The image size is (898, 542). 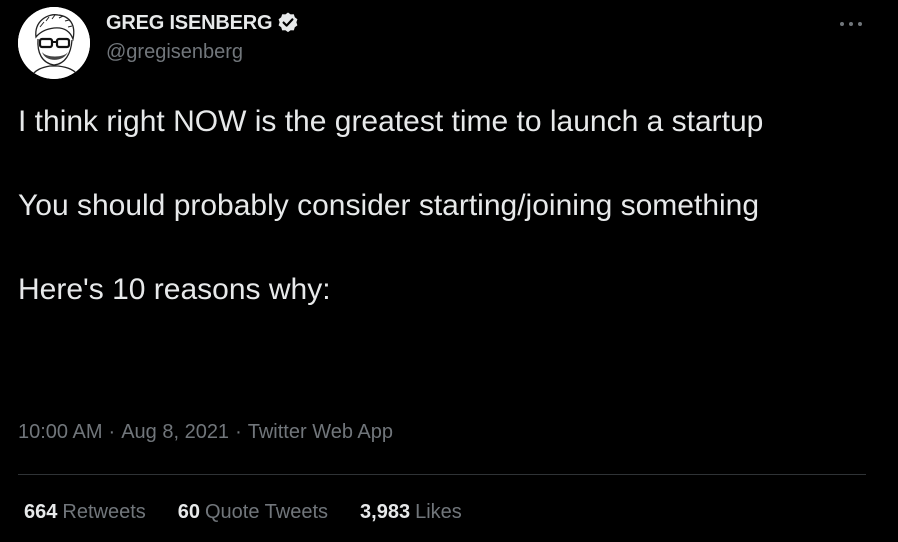 I want to click on timestamp-date: Aug 8, 2021, so click(x=175, y=432).